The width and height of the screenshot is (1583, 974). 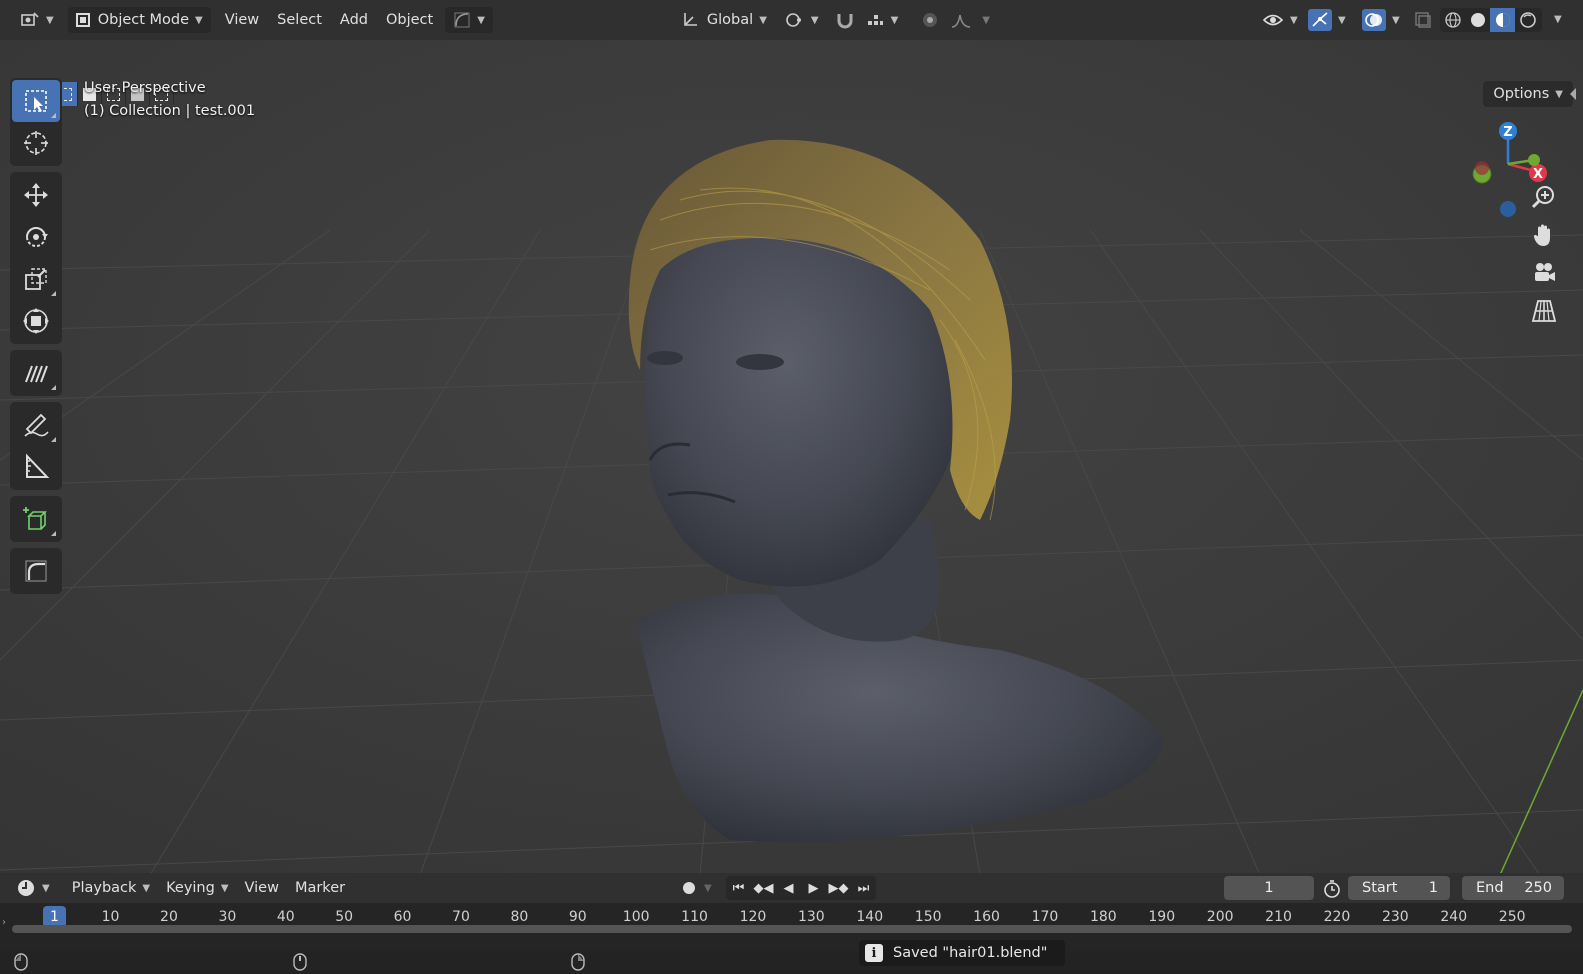 I want to click on frame-tick: 230, so click(x=1395, y=917).